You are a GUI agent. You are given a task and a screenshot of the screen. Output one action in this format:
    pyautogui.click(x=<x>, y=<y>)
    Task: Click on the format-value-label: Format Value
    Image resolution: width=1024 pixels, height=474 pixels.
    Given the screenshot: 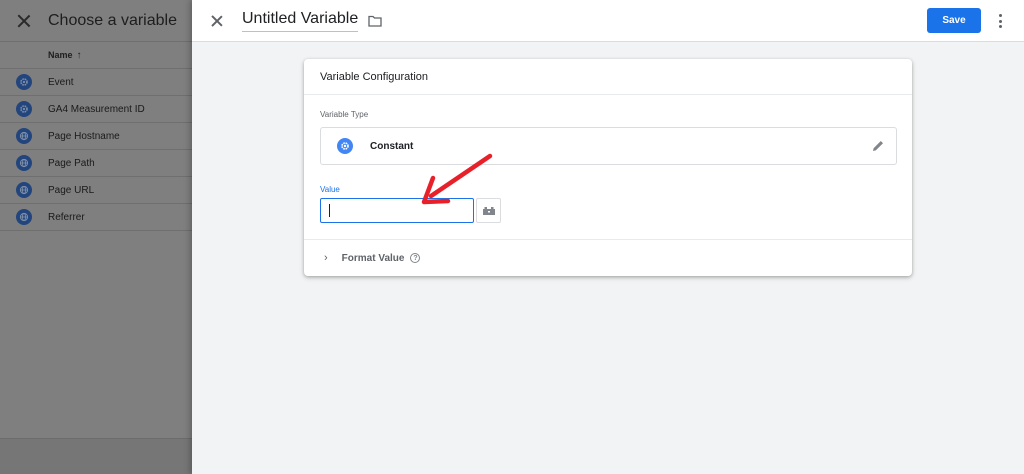 What is the action you would take?
    pyautogui.click(x=373, y=258)
    